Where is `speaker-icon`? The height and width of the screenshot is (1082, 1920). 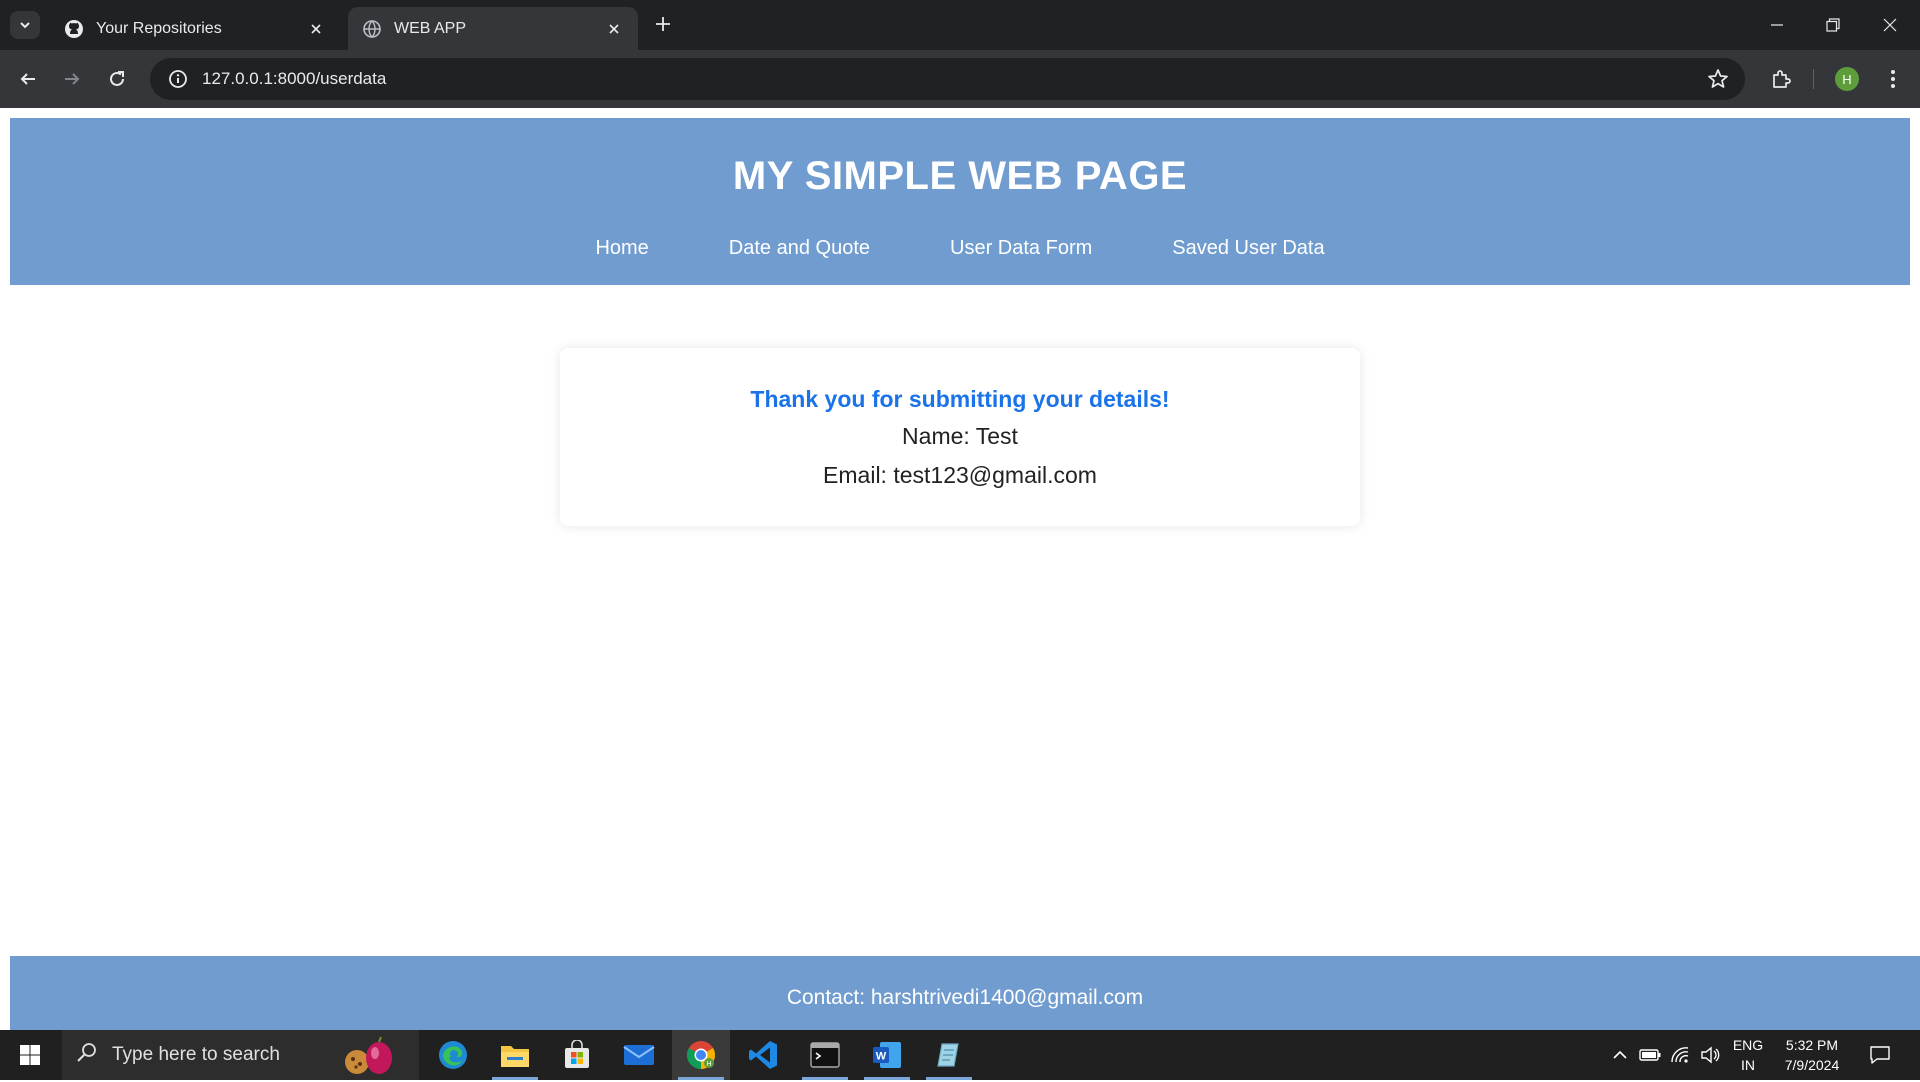 speaker-icon is located at coordinates (1710, 1055).